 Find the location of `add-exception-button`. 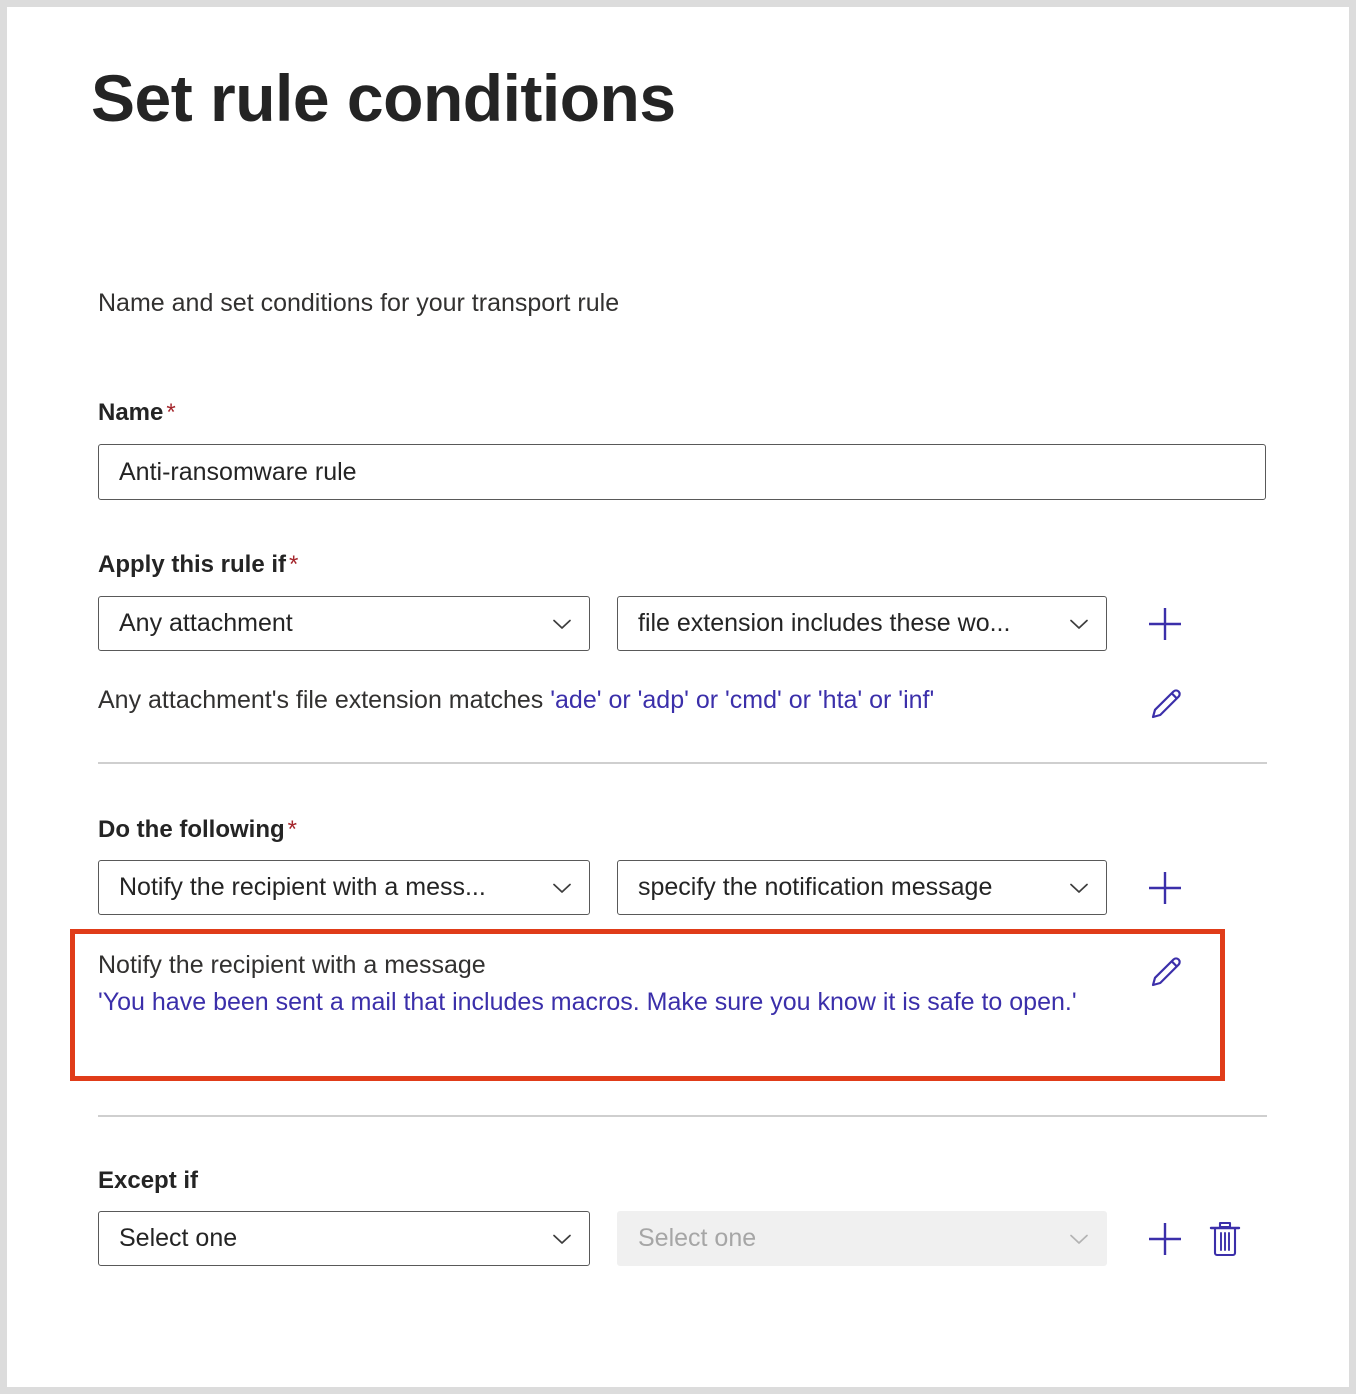

add-exception-button is located at coordinates (1165, 1239).